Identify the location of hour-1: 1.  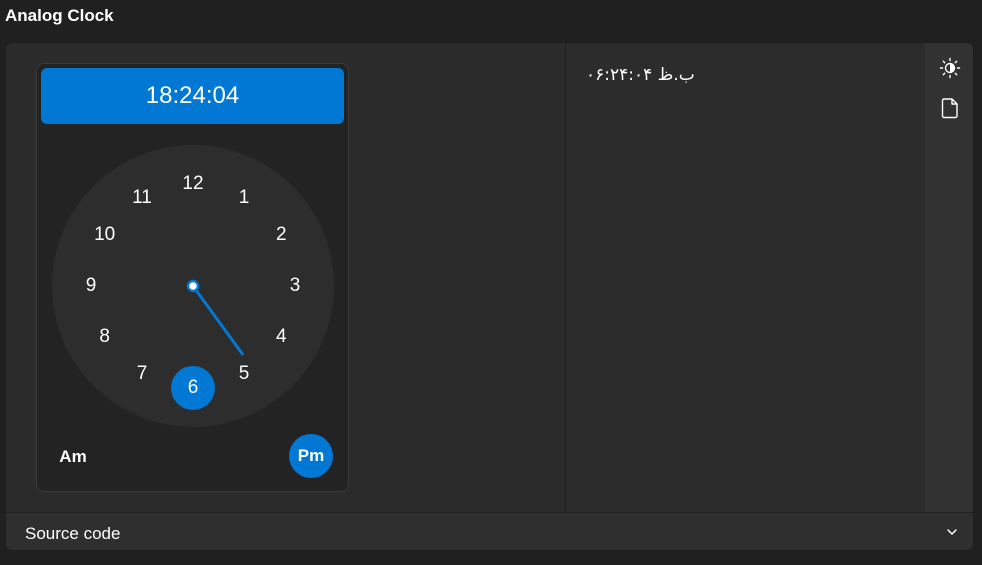
(244, 198).